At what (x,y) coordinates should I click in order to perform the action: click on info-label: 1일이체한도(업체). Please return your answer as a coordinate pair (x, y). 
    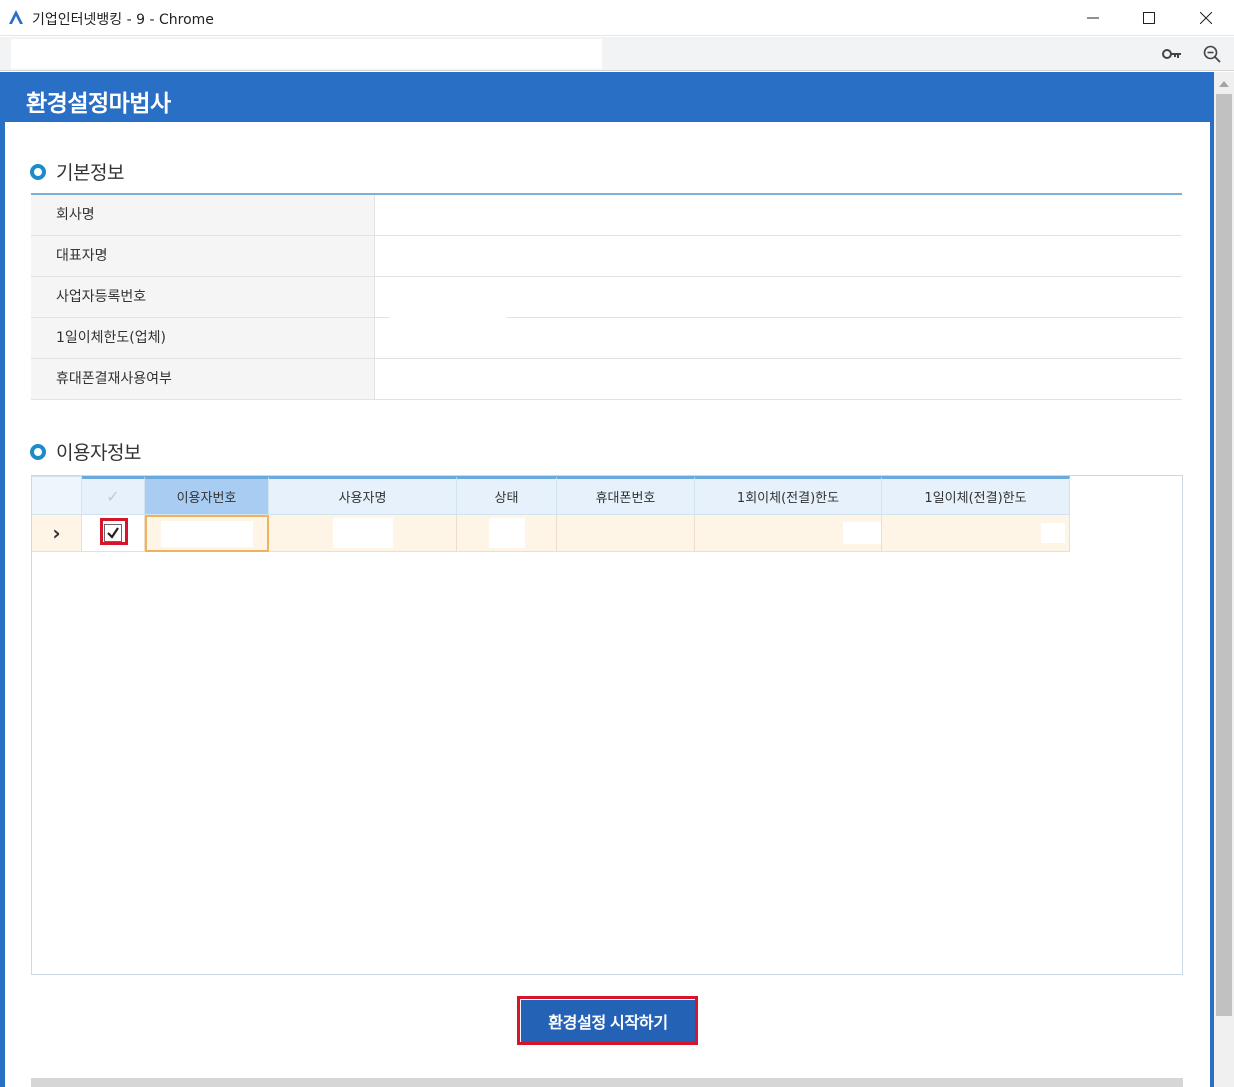
    Looking at the image, I should click on (203, 338).